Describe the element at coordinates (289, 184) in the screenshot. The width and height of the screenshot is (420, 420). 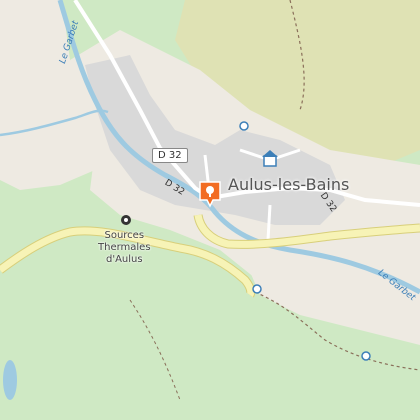
I see `town-label: Aulus-les-Bains` at that location.